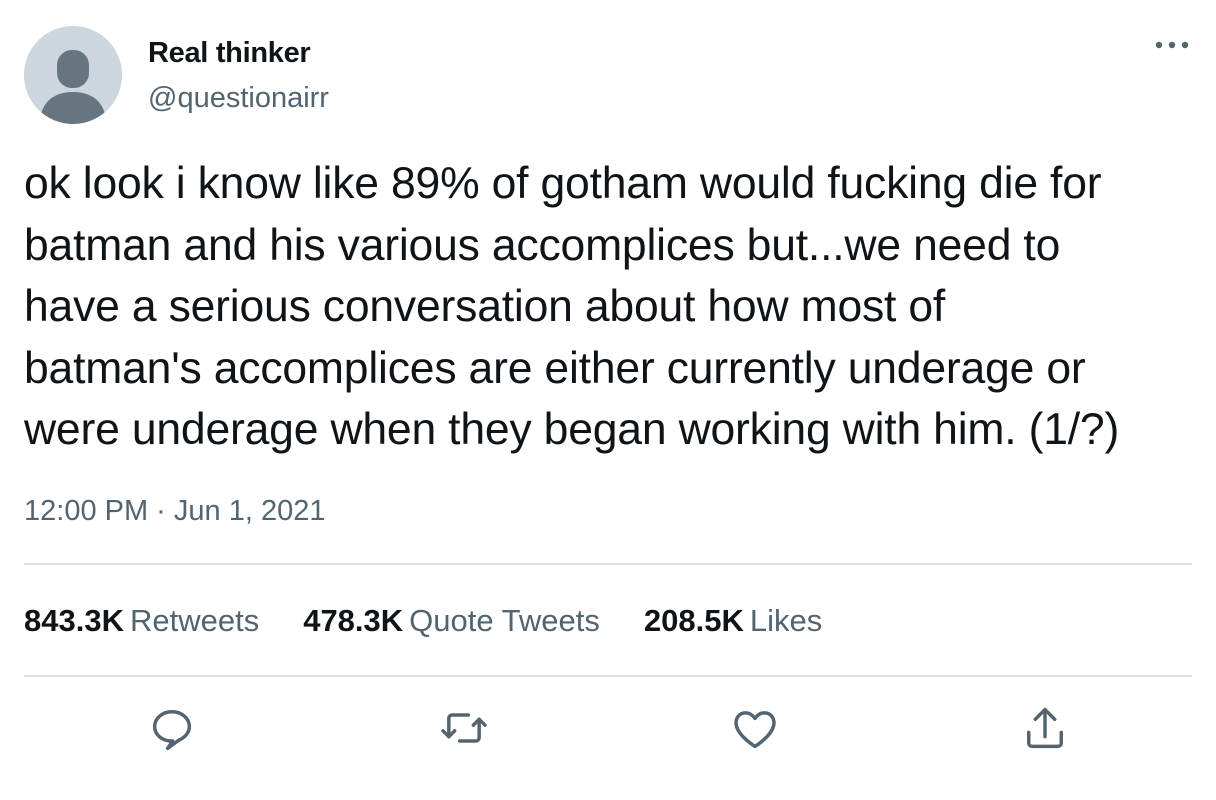 The width and height of the screenshot is (1216, 800). I want to click on retweet-button, so click(464, 728).